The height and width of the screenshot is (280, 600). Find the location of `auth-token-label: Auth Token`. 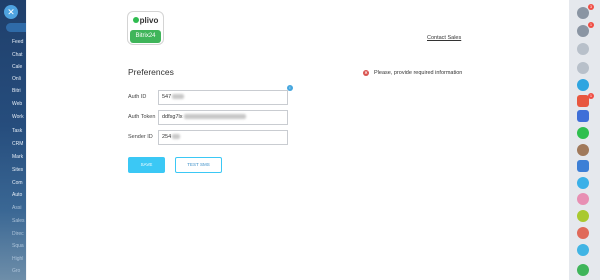

auth-token-label: Auth Token is located at coordinates (142, 117).